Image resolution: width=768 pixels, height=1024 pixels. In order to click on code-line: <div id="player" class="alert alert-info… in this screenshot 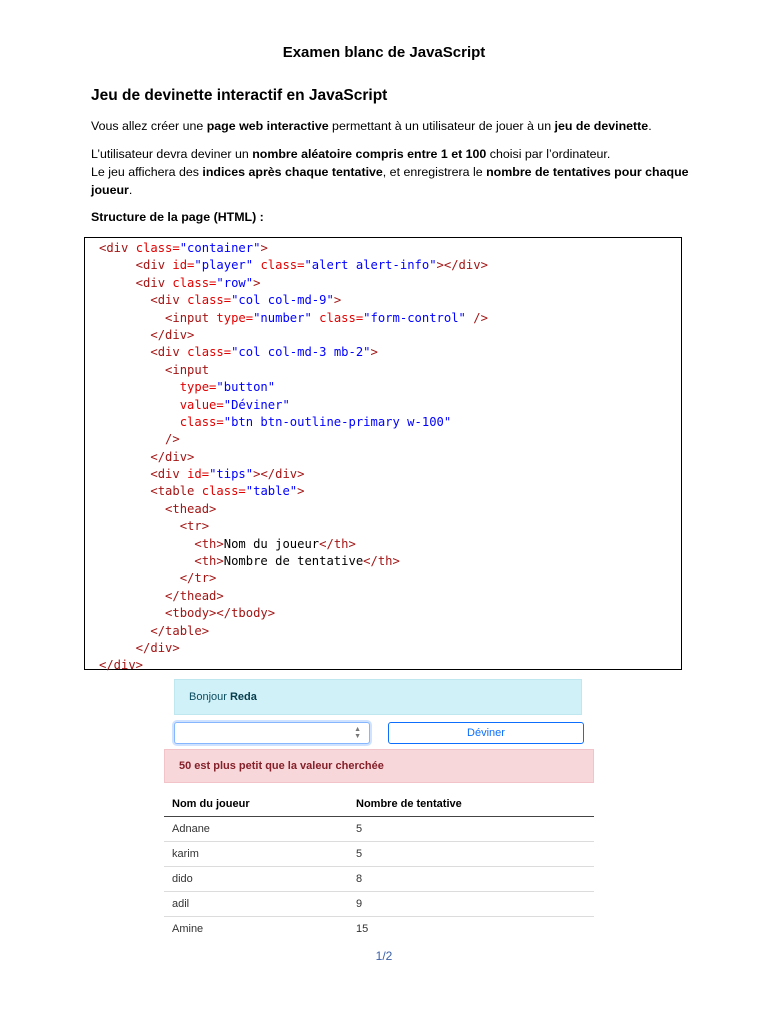, I will do `click(293, 265)`.